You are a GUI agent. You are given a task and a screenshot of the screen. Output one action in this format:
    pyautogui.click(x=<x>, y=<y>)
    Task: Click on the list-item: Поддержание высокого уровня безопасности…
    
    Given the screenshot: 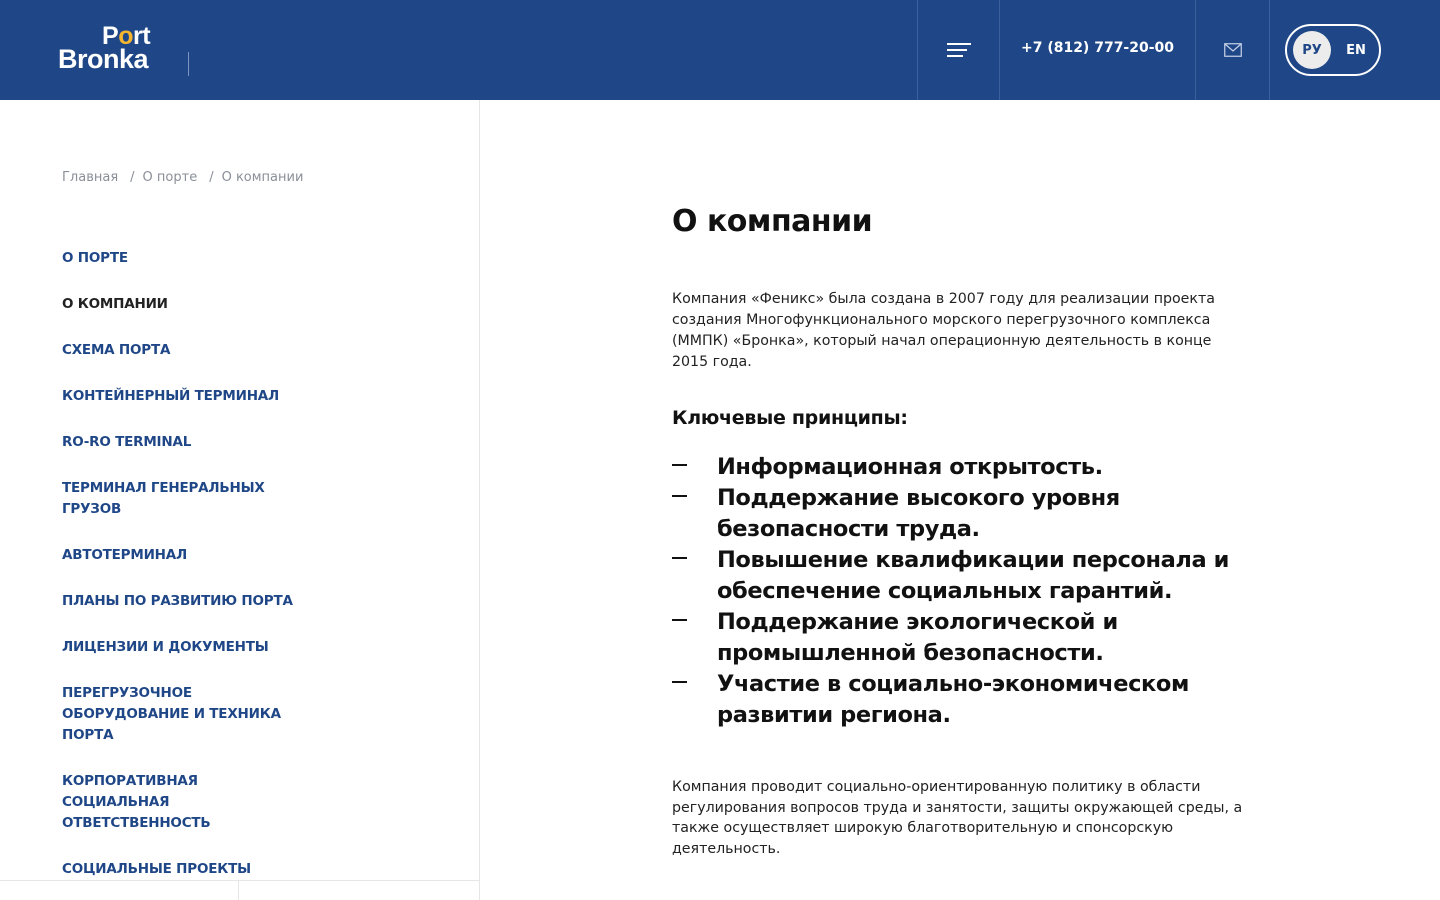 What is the action you would take?
    pyautogui.click(x=967, y=514)
    